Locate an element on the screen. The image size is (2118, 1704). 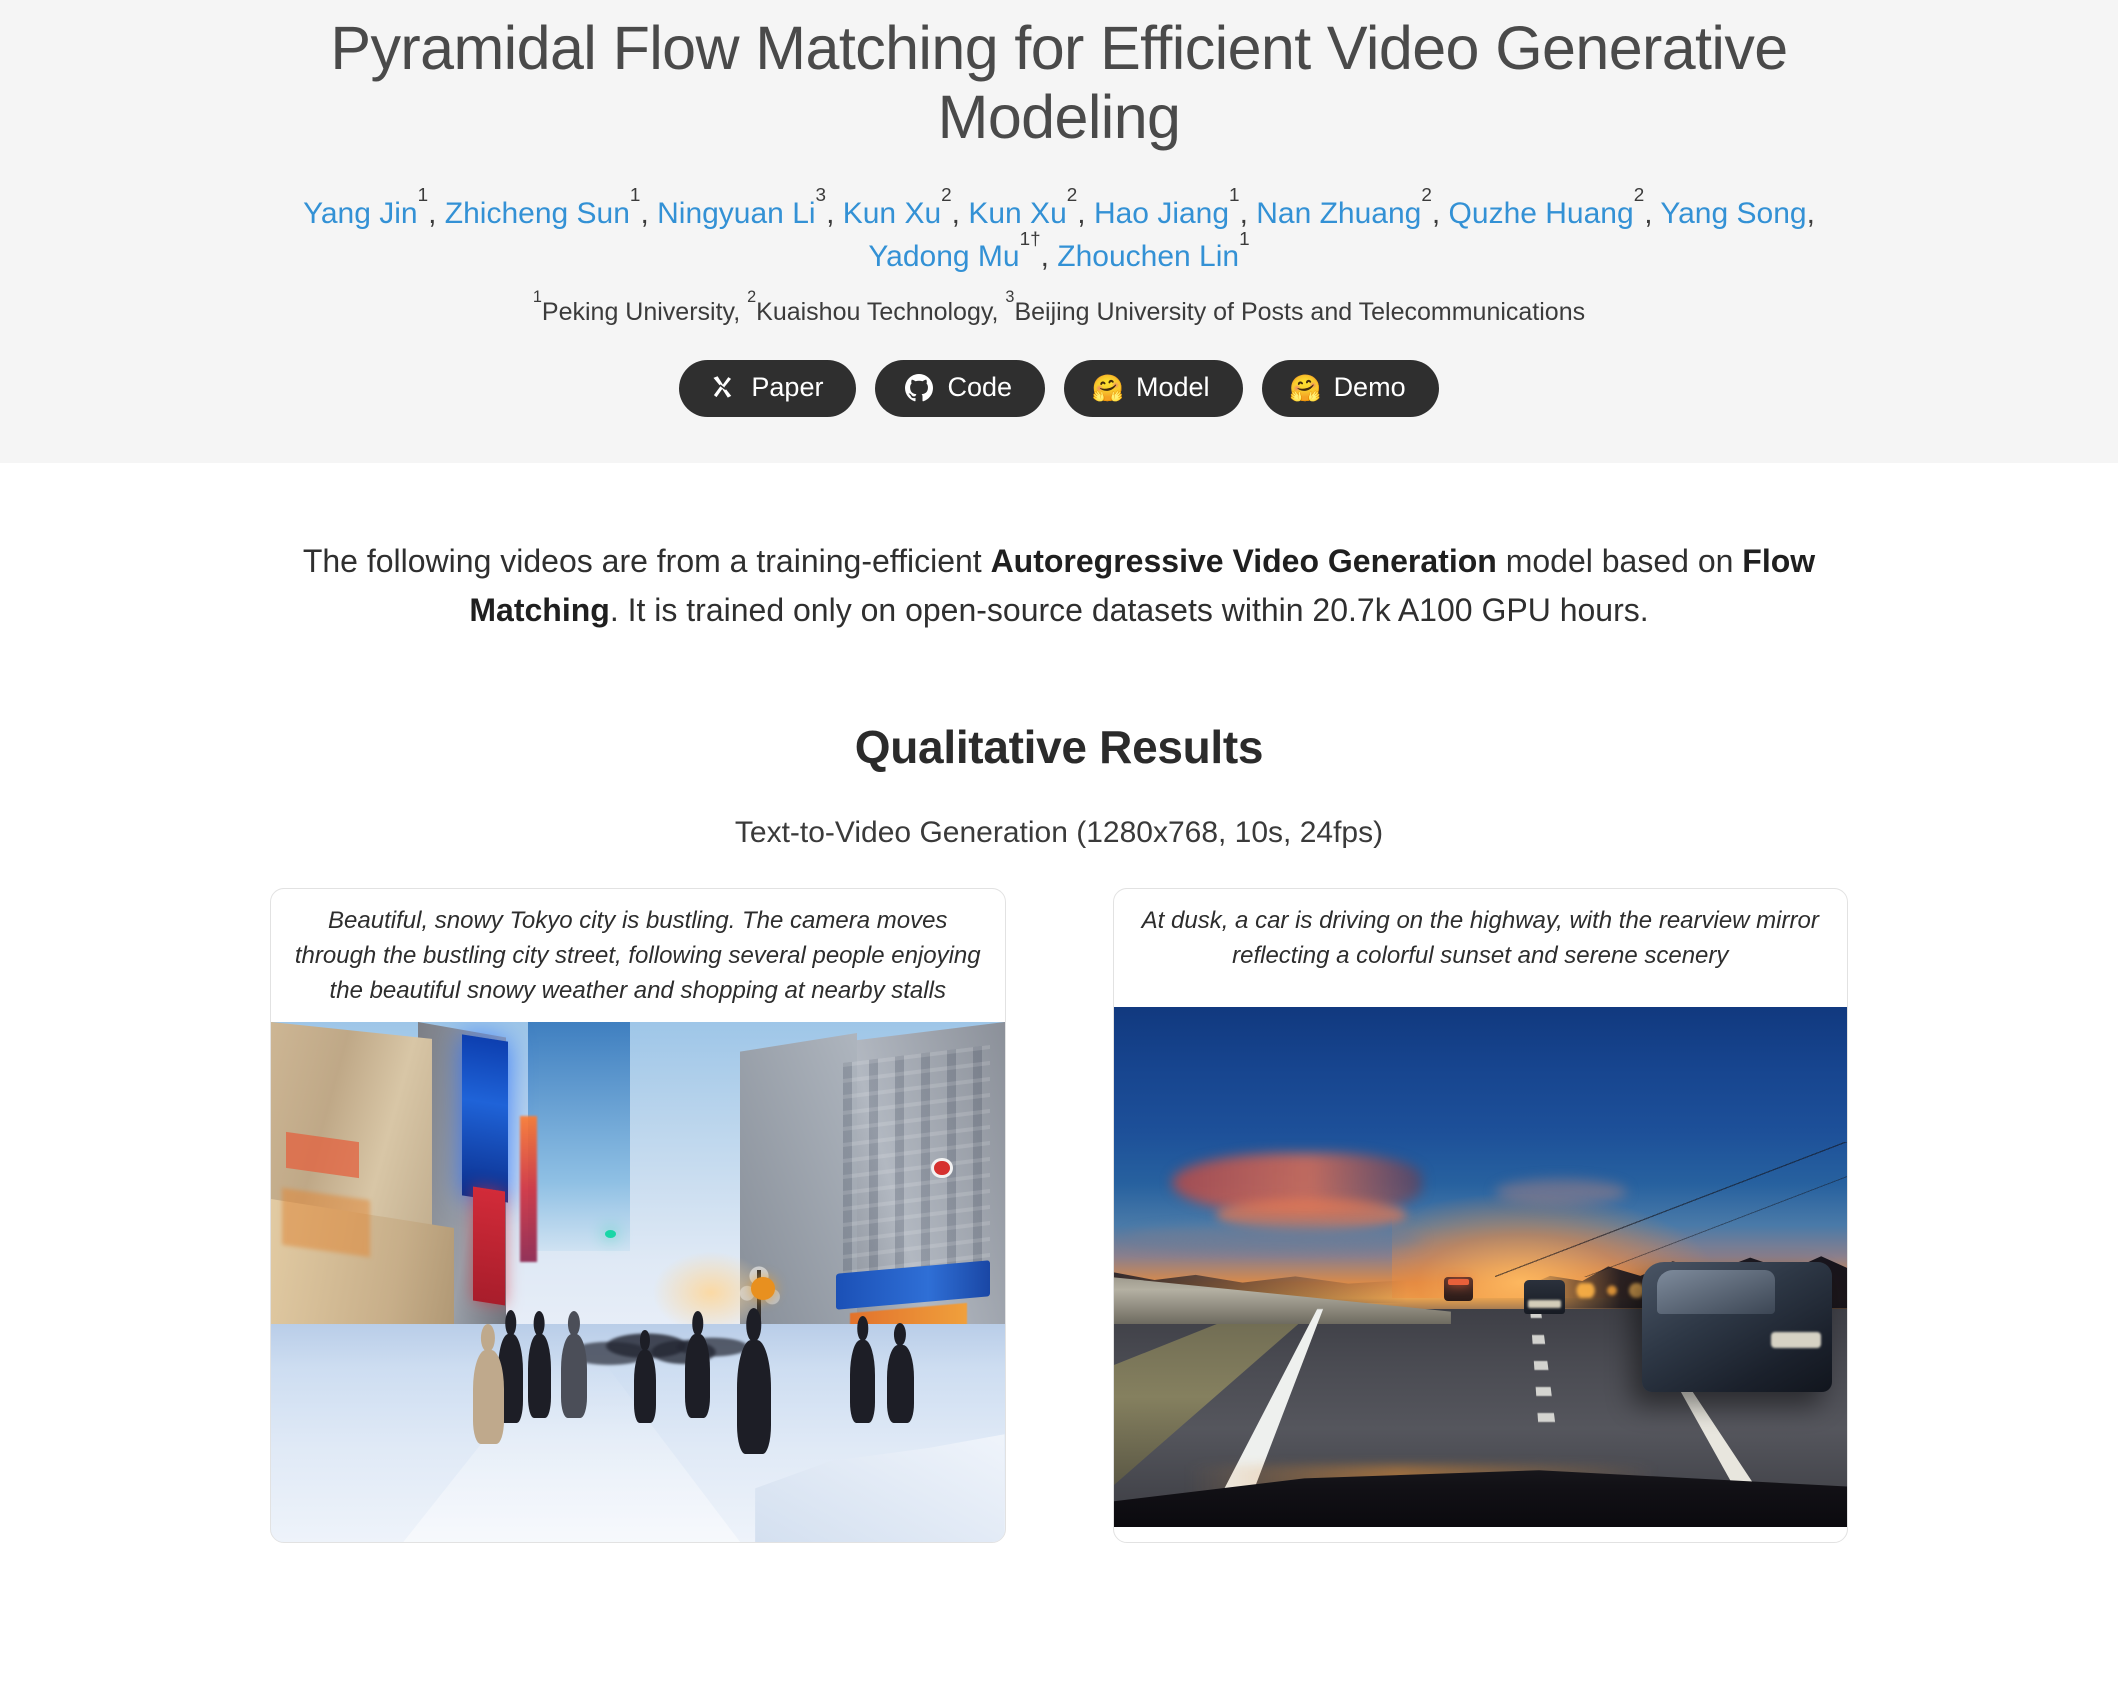
author-link: Zhicheng Sun is located at coordinates (537, 213).